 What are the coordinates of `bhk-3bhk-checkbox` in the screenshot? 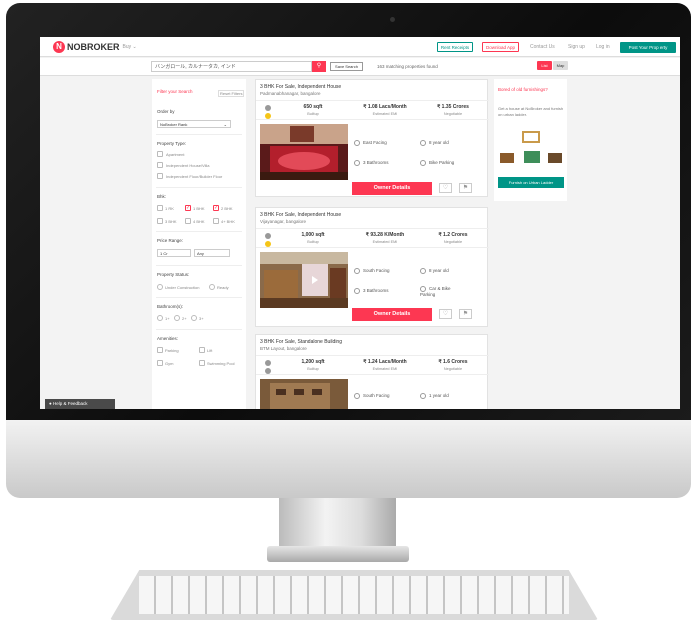 It's located at (160, 221).